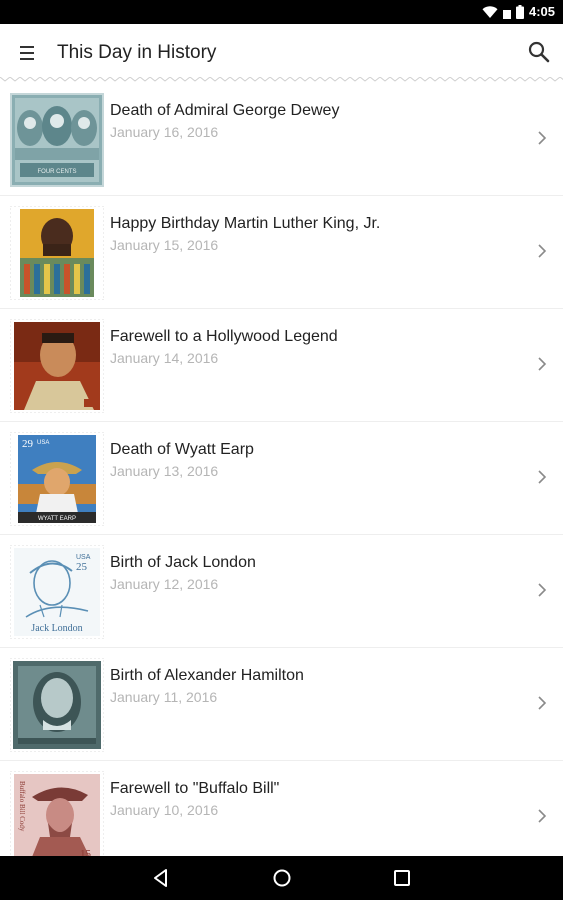 The image size is (563, 900). Describe the element at coordinates (506, 14) in the screenshot. I see `signal-icon` at that location.